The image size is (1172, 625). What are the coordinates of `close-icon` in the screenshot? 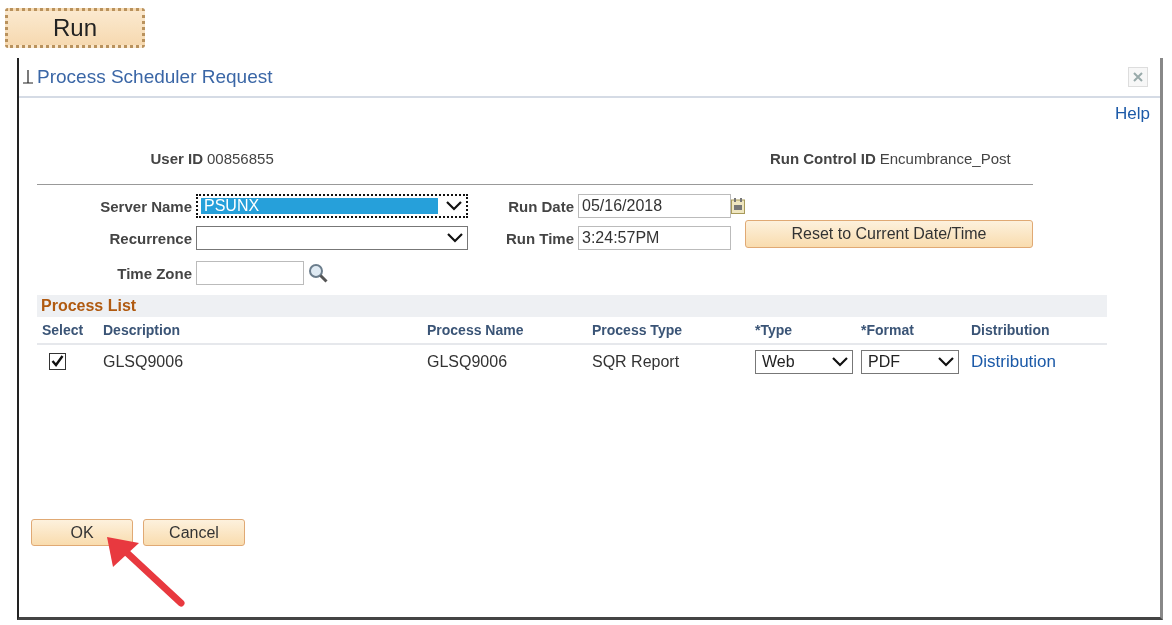 It's located at (1138, 77).